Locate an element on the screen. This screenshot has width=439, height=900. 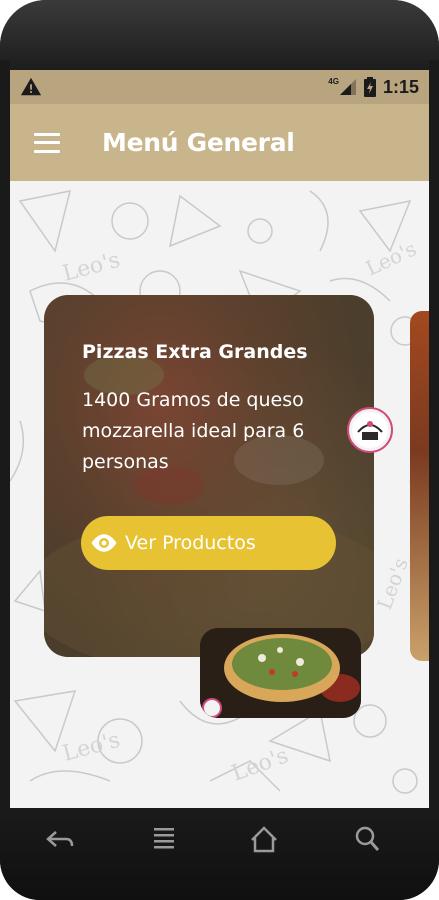
hamburger-menu-icon is located at coordinates (47, 142).